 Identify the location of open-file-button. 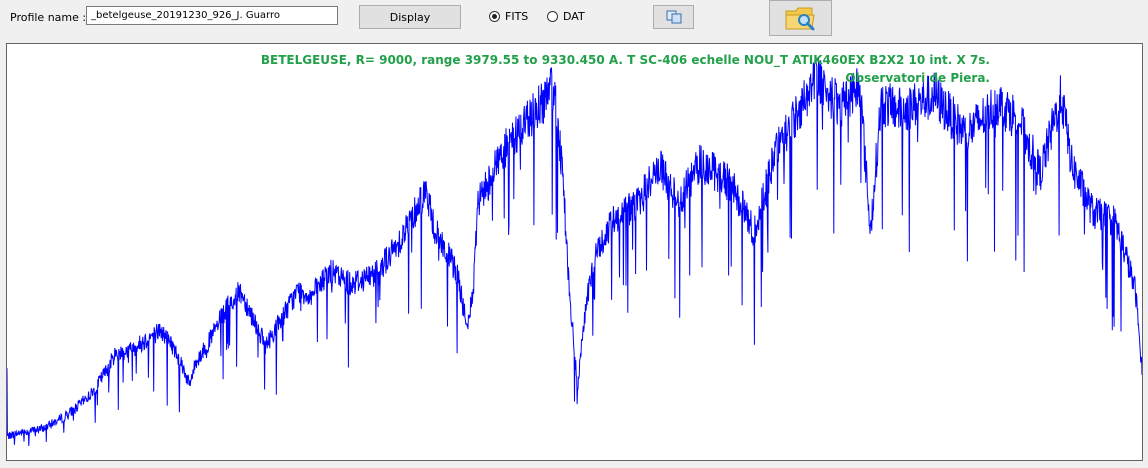
(800, 18).